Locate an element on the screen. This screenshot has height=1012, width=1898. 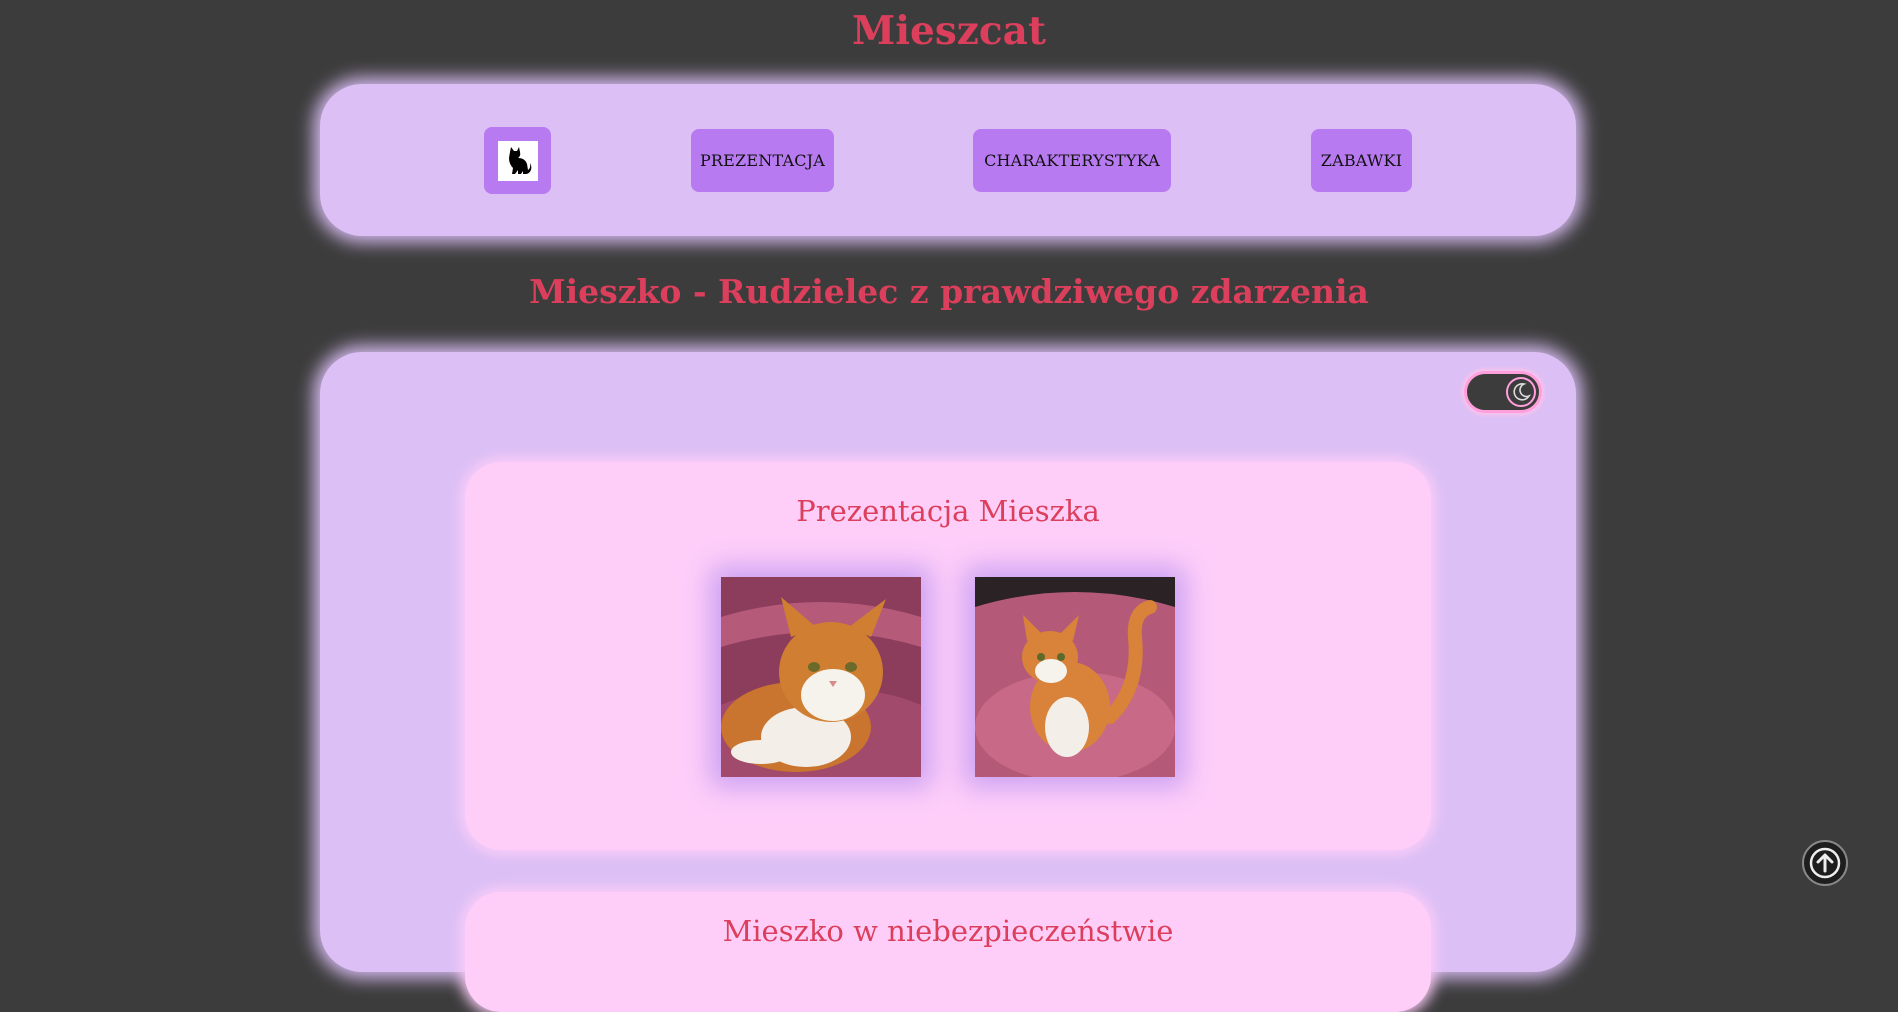
section-title: Mieszko w niebezpieczeństwie is located at coordinates (948, 931).